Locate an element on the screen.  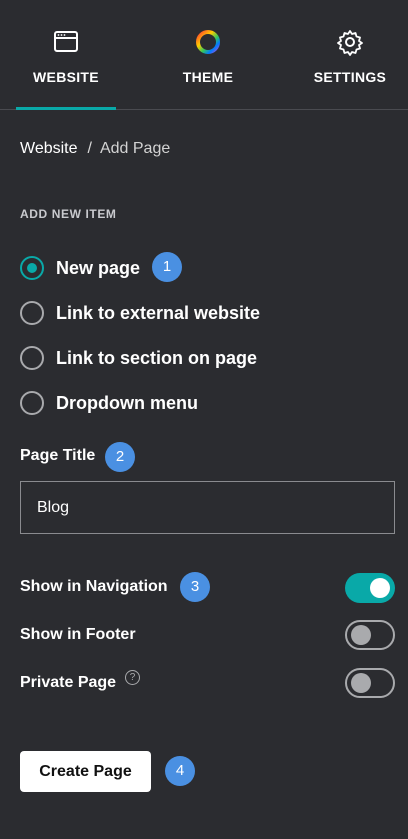
page-title-input is located at coordinates (207, 507).